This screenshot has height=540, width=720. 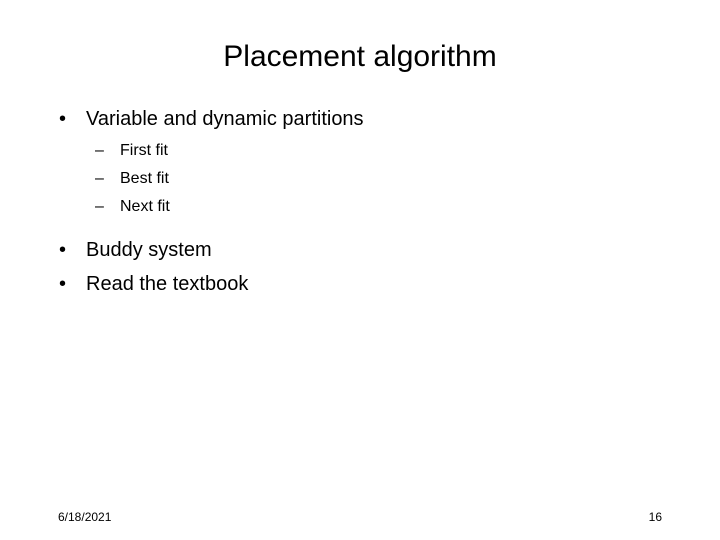 I want to click on list-item-label: Next fit, so click(x=145, y=206).